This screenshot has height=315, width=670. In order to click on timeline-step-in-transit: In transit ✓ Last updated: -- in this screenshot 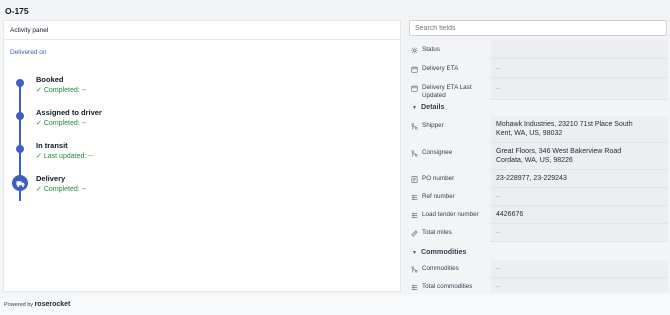, I will do `click(64, 150)`.